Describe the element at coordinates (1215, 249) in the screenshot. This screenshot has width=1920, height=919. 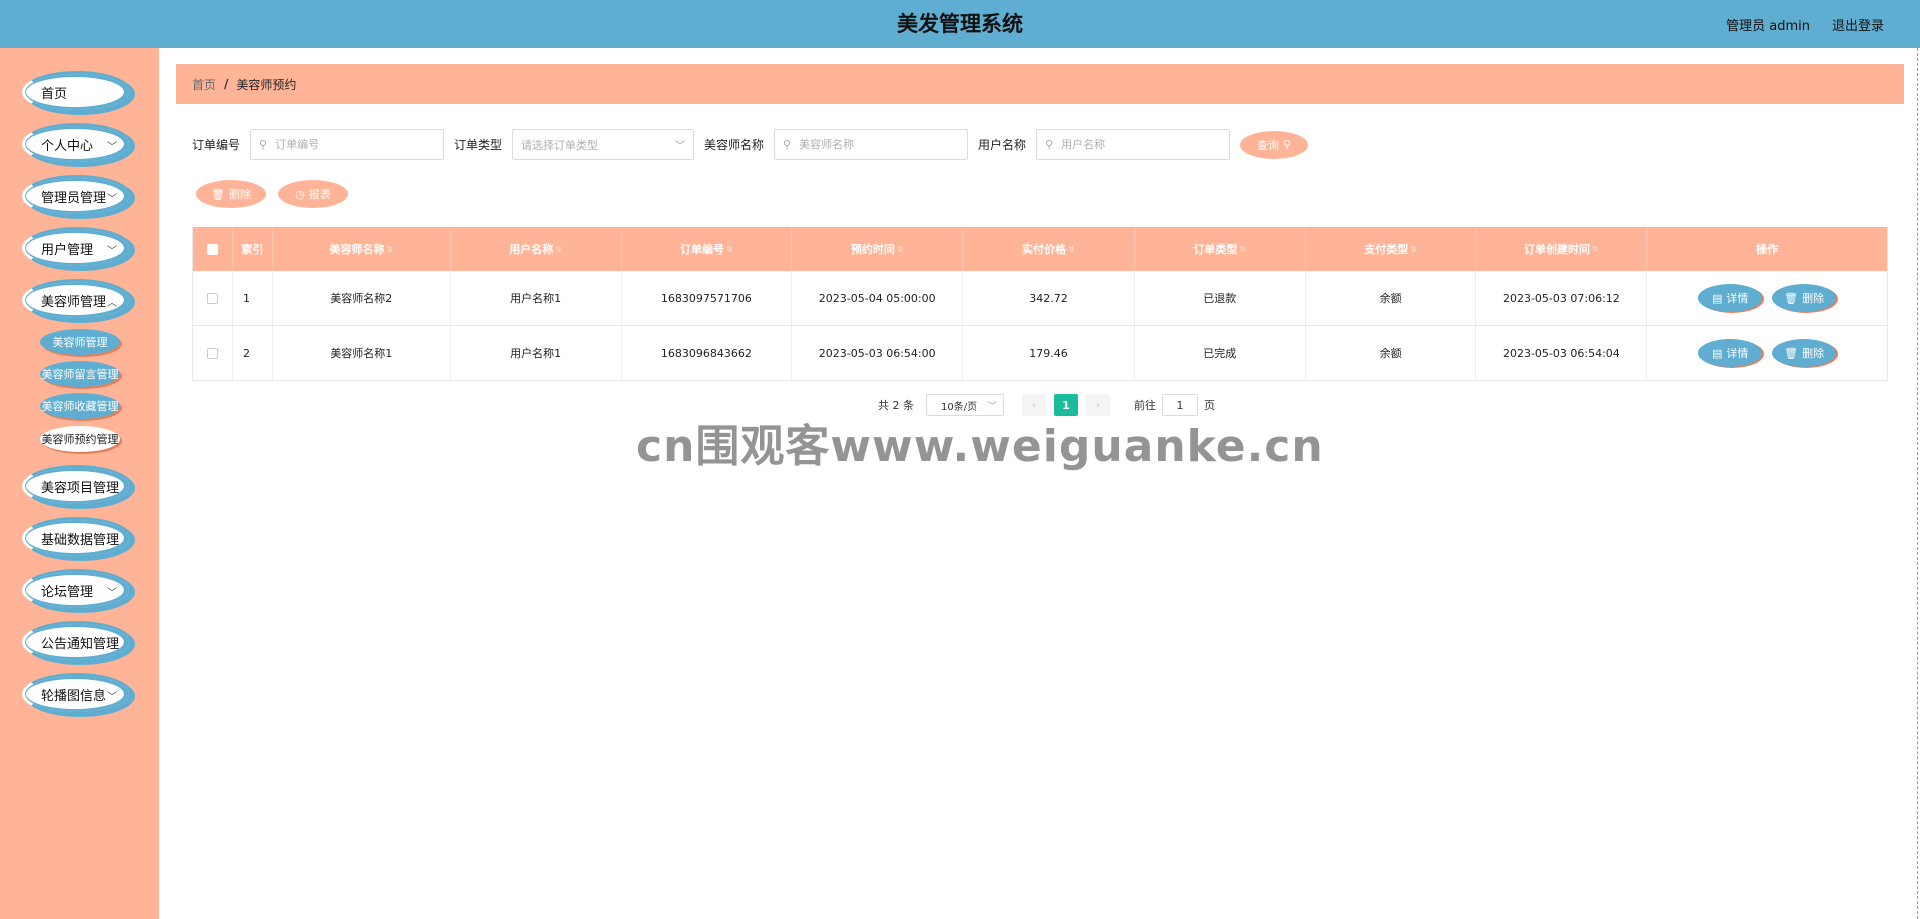
I see `column-header-label: 订单类型` at that location.